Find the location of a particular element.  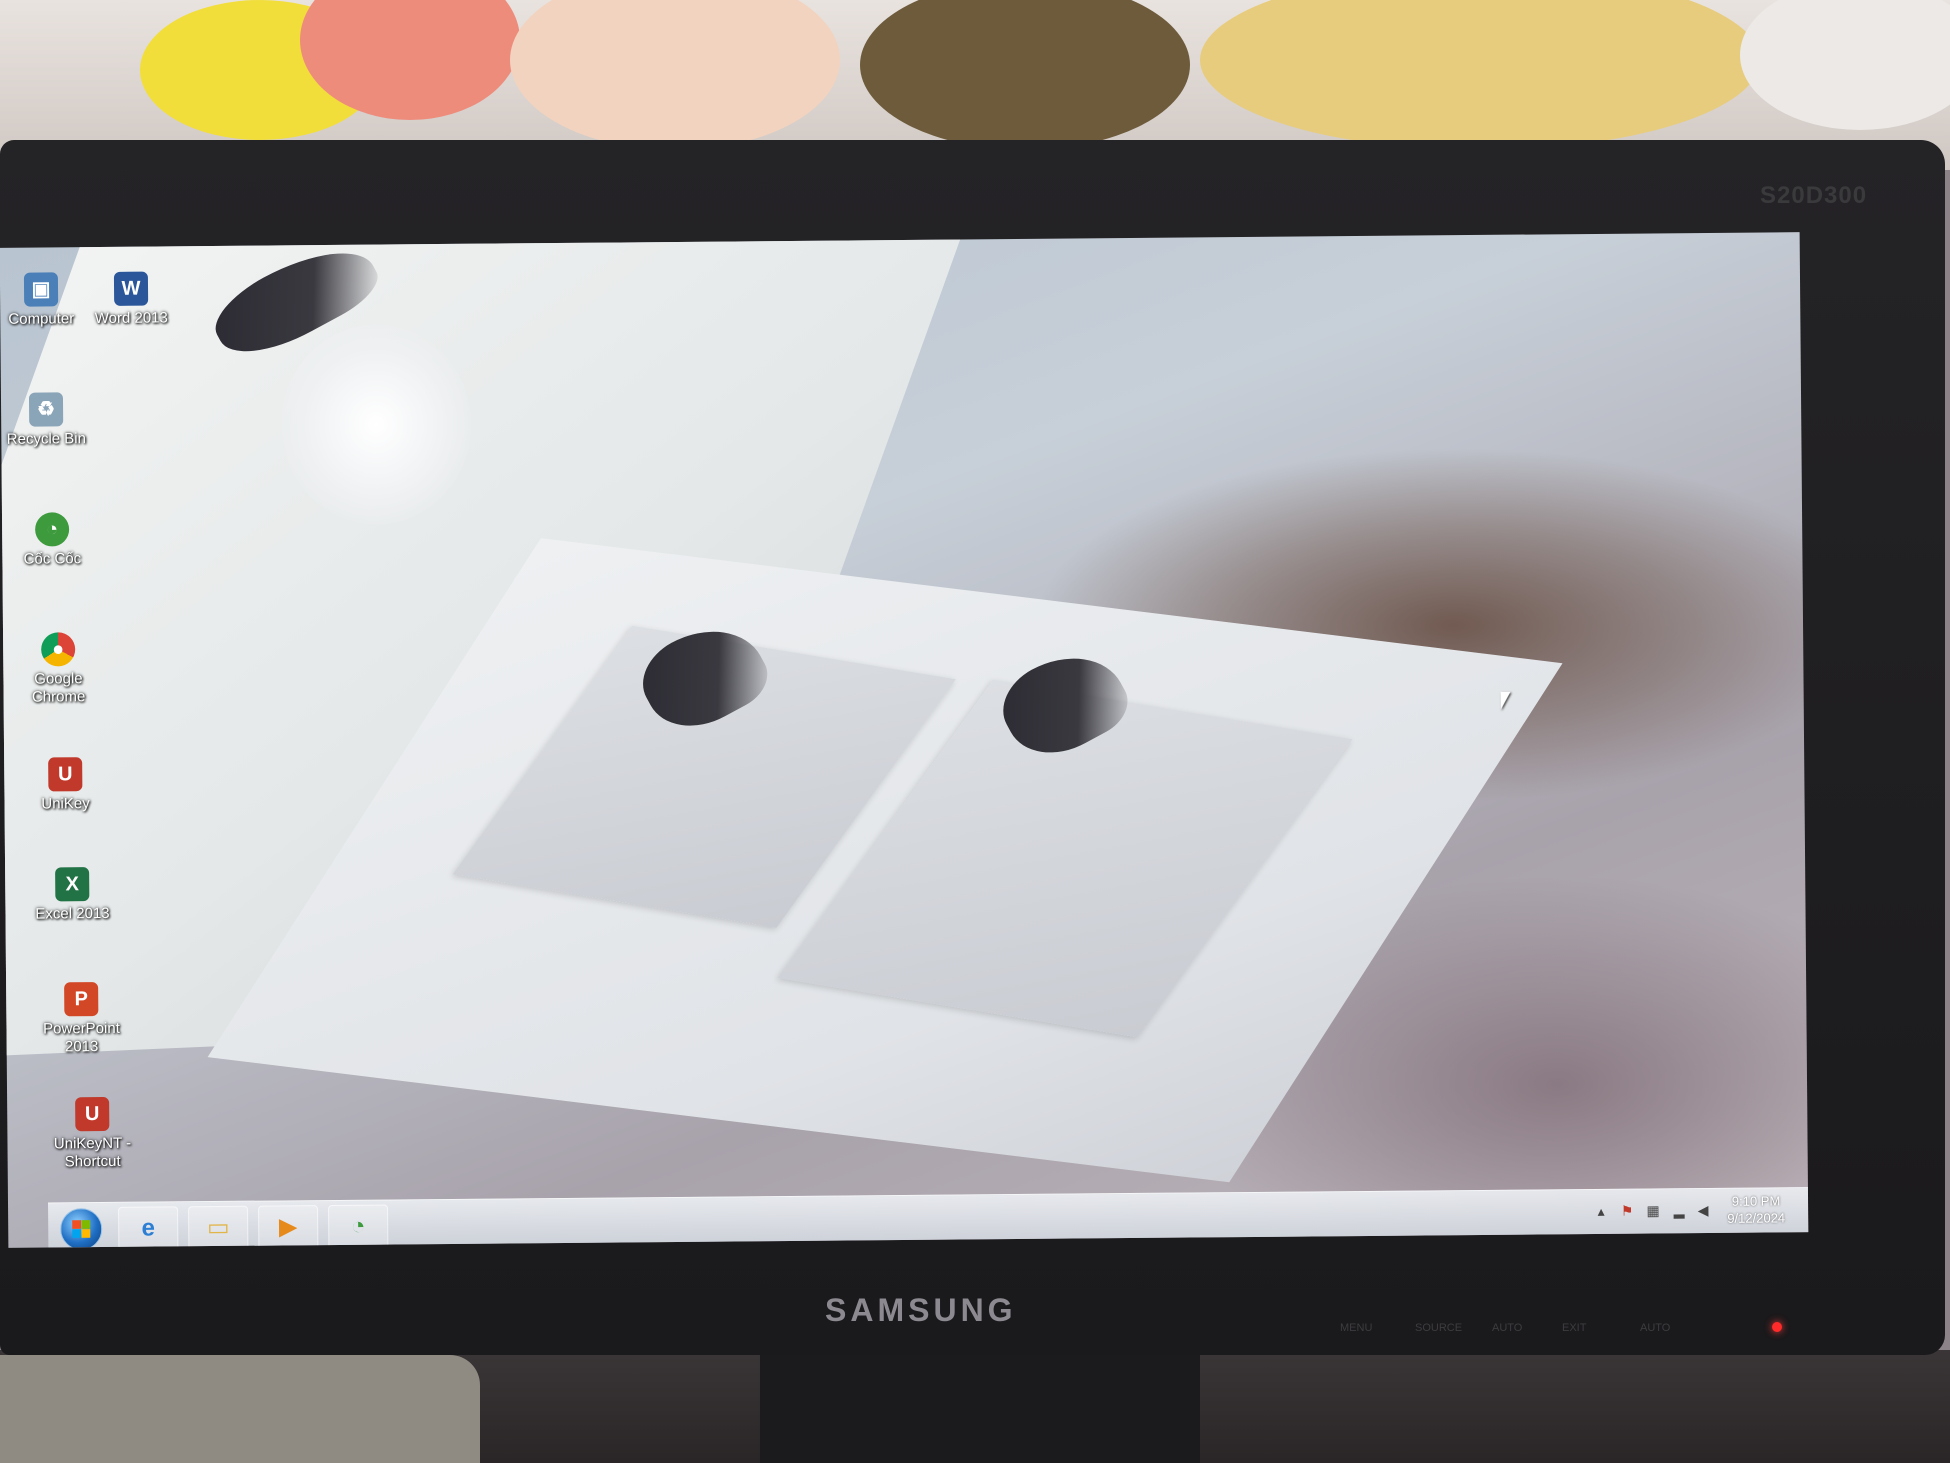

action-center-flag-icon: ⚑ is located at coordinates (1627, 1211).